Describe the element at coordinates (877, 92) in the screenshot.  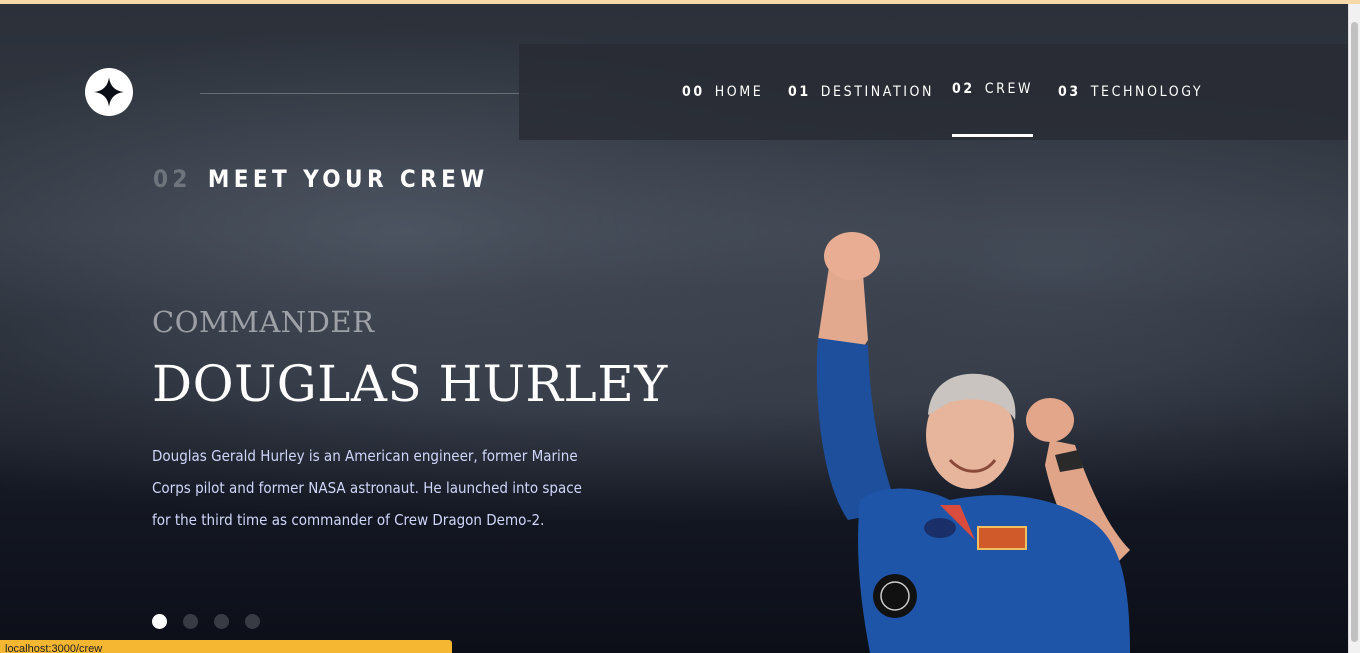
I see `nav-item-label: DESTINATION` at that location.